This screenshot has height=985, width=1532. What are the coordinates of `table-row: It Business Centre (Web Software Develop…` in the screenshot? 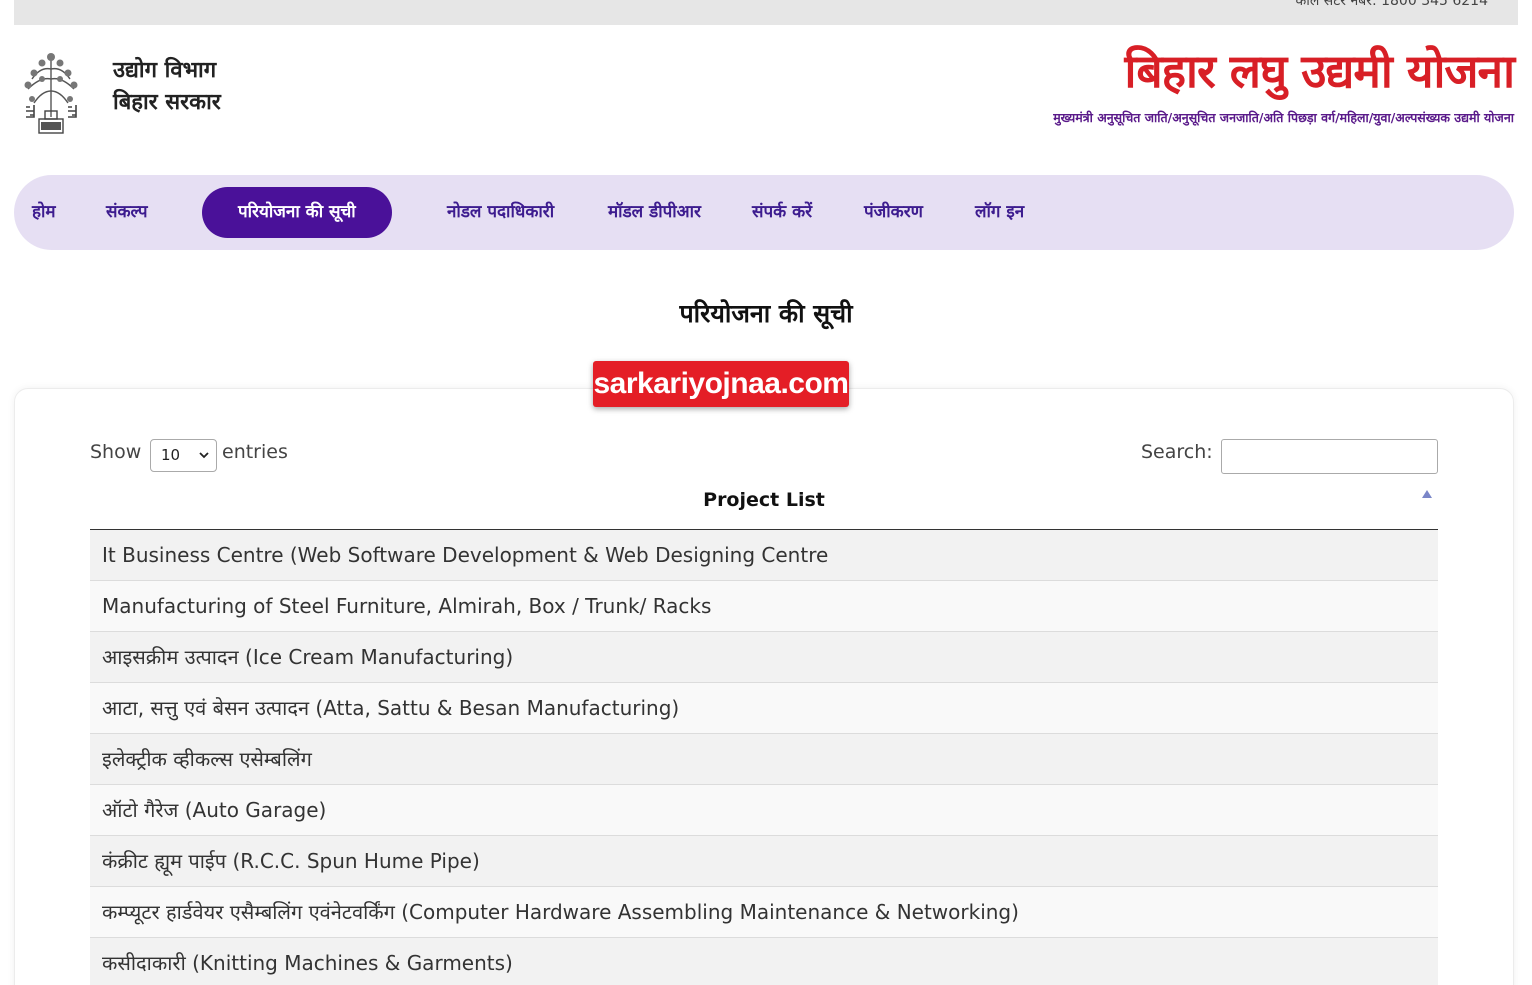 It's located at (764, 555).